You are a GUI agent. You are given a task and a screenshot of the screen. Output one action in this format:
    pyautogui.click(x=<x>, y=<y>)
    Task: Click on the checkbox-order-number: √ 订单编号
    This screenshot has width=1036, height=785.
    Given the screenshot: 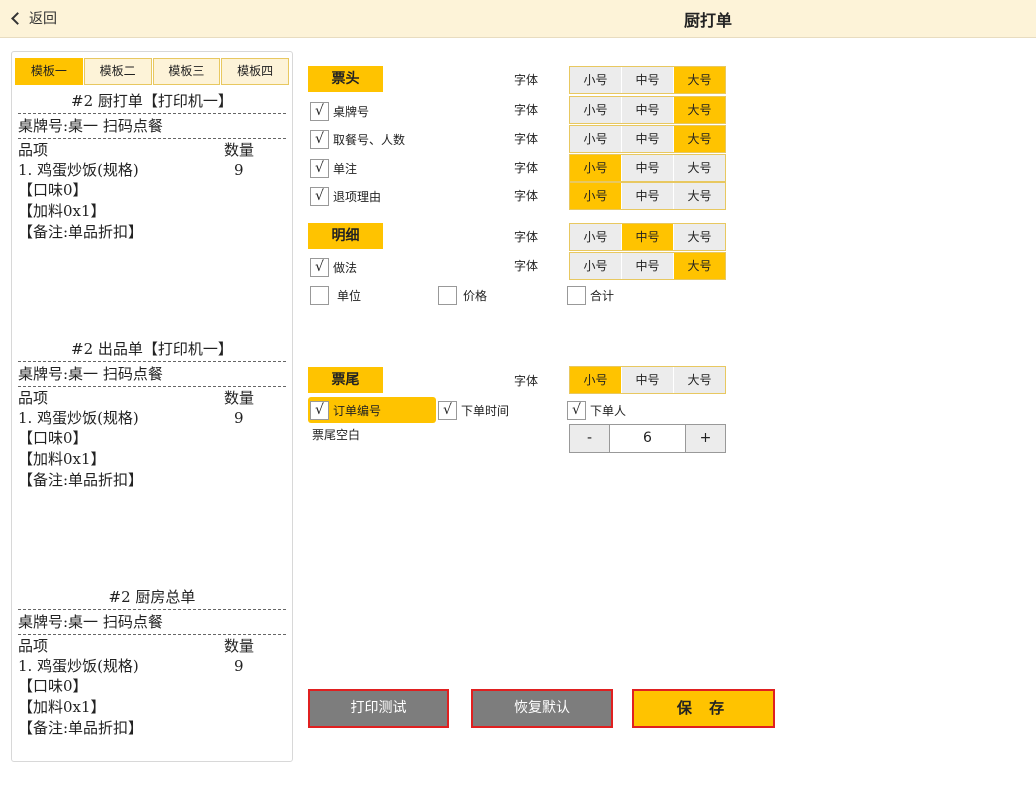 What is the action you would take?
    pyautogui.click(x=372, y=410)
    